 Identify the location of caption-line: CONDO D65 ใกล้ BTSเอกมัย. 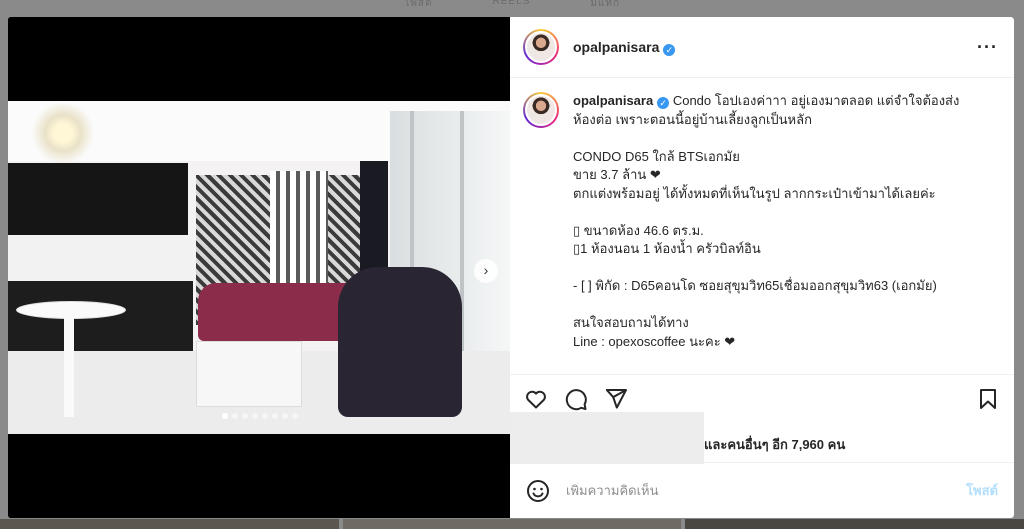
(656, 156).